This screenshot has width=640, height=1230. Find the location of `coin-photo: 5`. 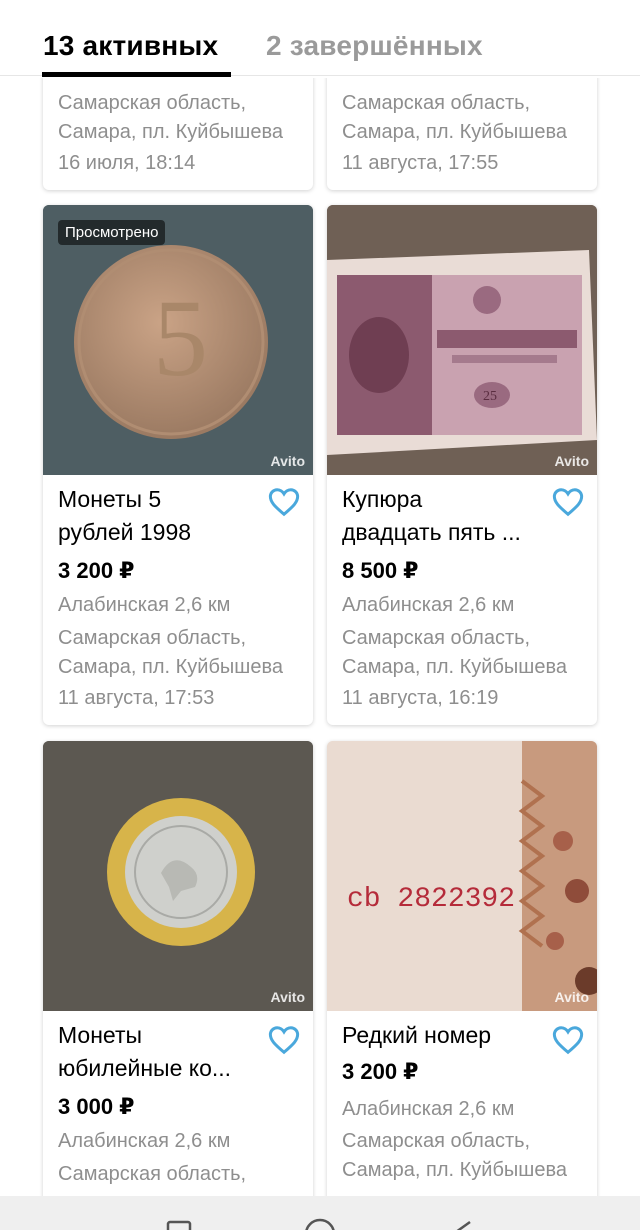

coin-photo: 5 is located at coordinates (178, 340).